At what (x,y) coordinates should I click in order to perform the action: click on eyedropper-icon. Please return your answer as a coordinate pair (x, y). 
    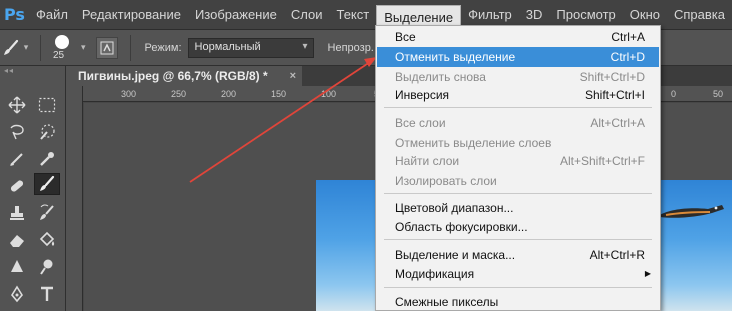
    Looking at the image, I should click on (47, 159).